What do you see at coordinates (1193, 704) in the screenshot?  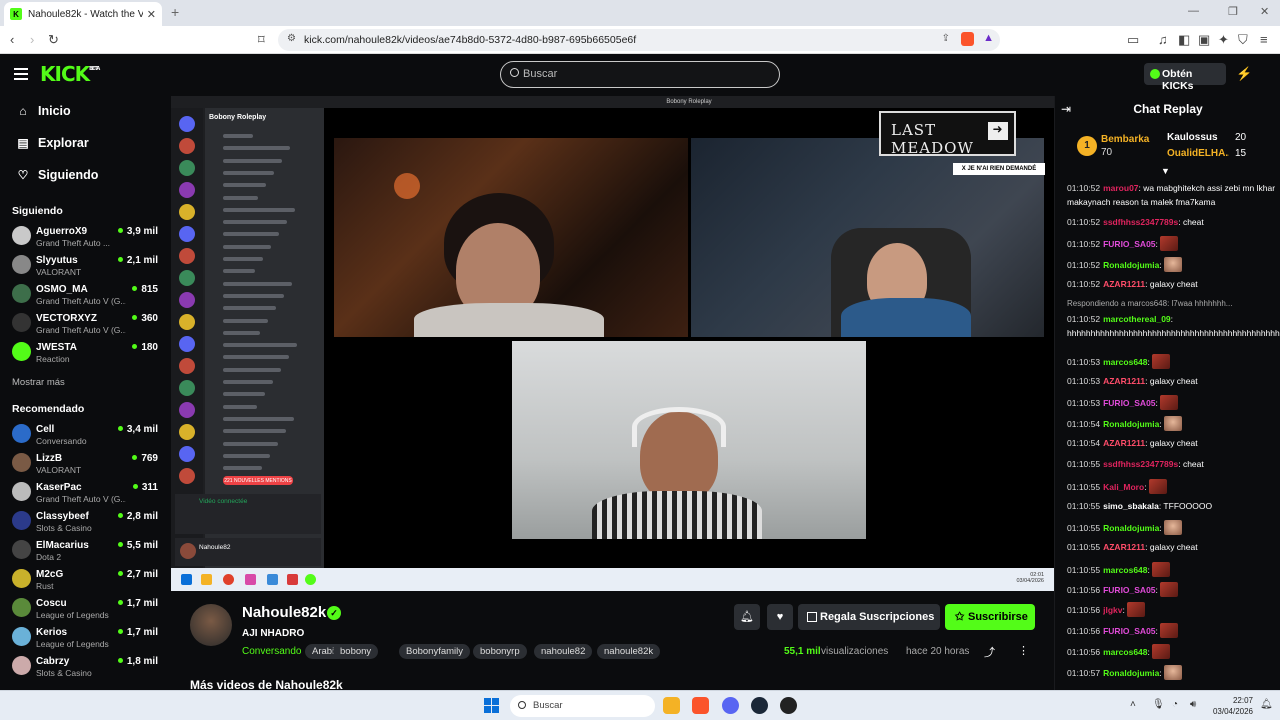 I see `volume-icon: 🔊︎` at bounding box center [1193, 704].